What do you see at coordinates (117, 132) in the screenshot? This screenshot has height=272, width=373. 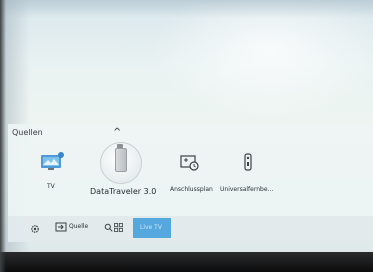 I see `chevron-up-icon: ^` at bounding box center [117, 132].